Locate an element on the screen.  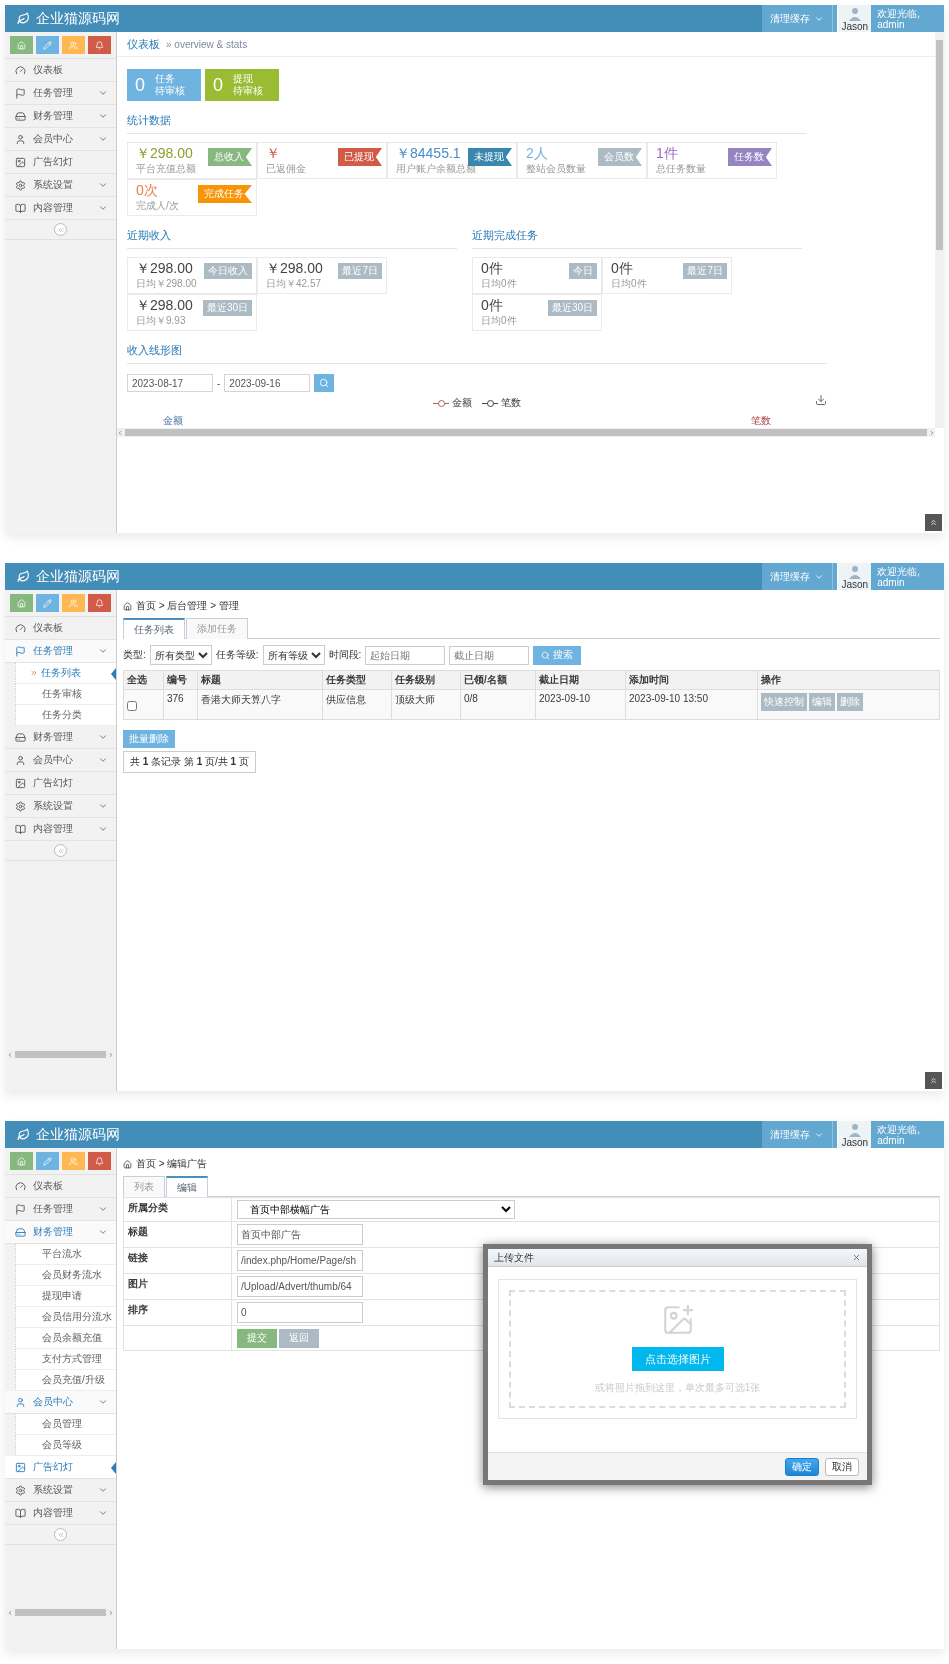
input-field: /Upload/Advert/thumb/64 is located at coordinates (300, 1286).